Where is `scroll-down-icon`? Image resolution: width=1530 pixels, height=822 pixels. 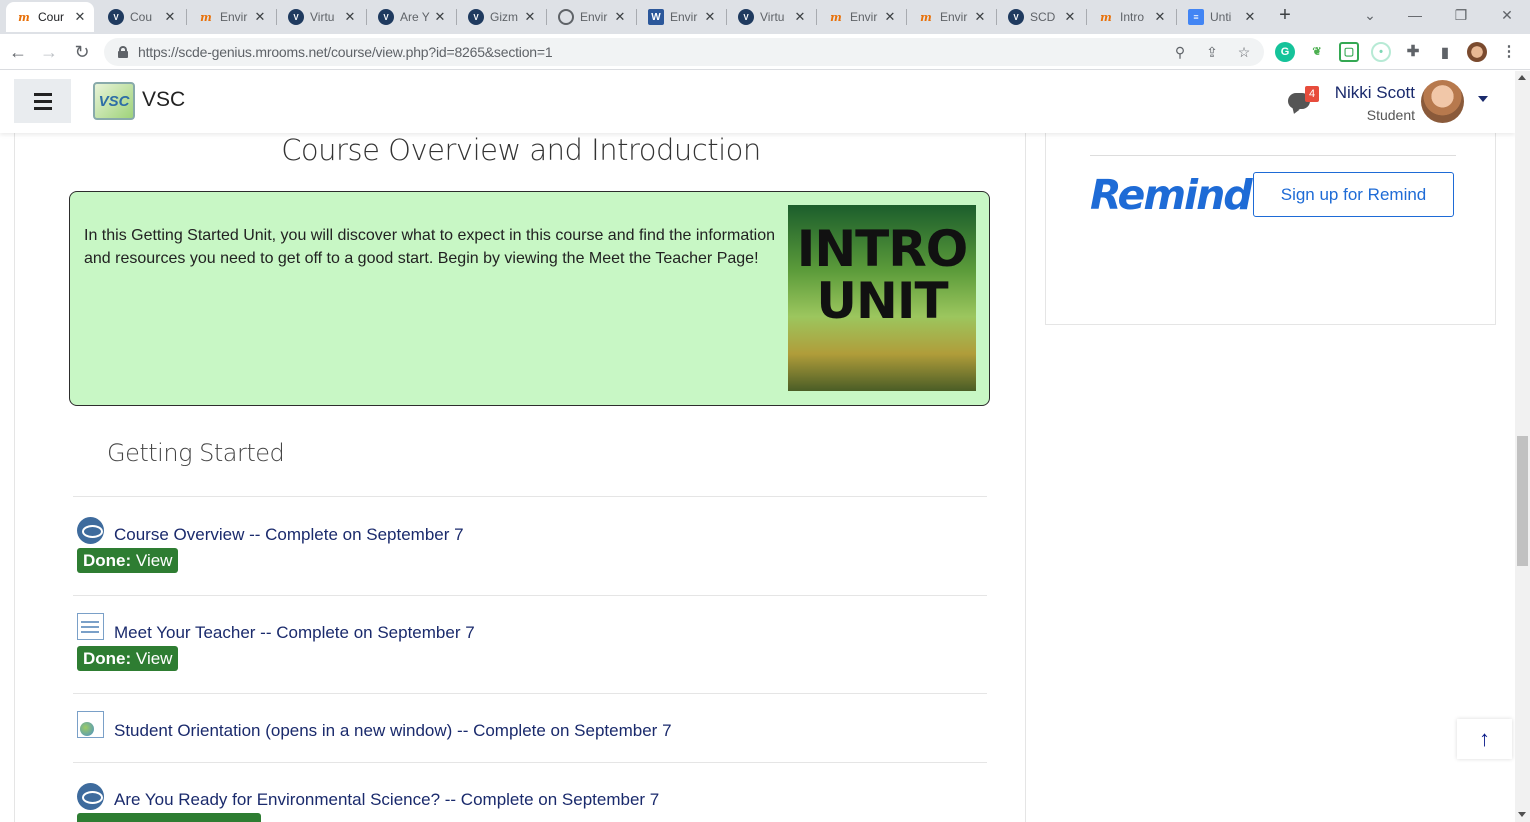
scroll-down-icon is located at coordinates (1522, 814).